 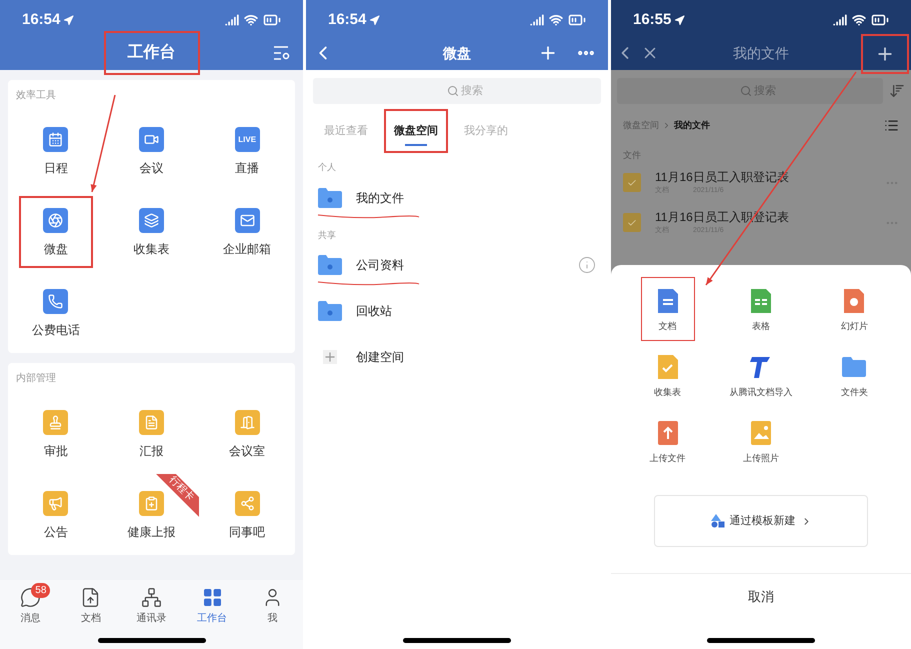 What do you see at coordinates (652, 20) in the screenshot?
I see `status-time: 16:55` at bounding box center [652, 20].